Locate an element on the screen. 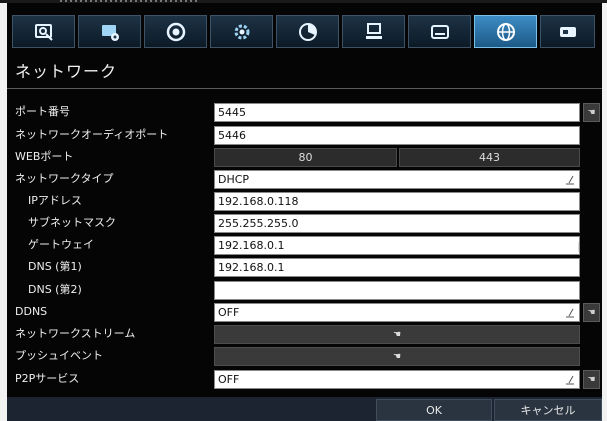  gateway-input: 192.168.0.1 is located at coordinates (397, 245).